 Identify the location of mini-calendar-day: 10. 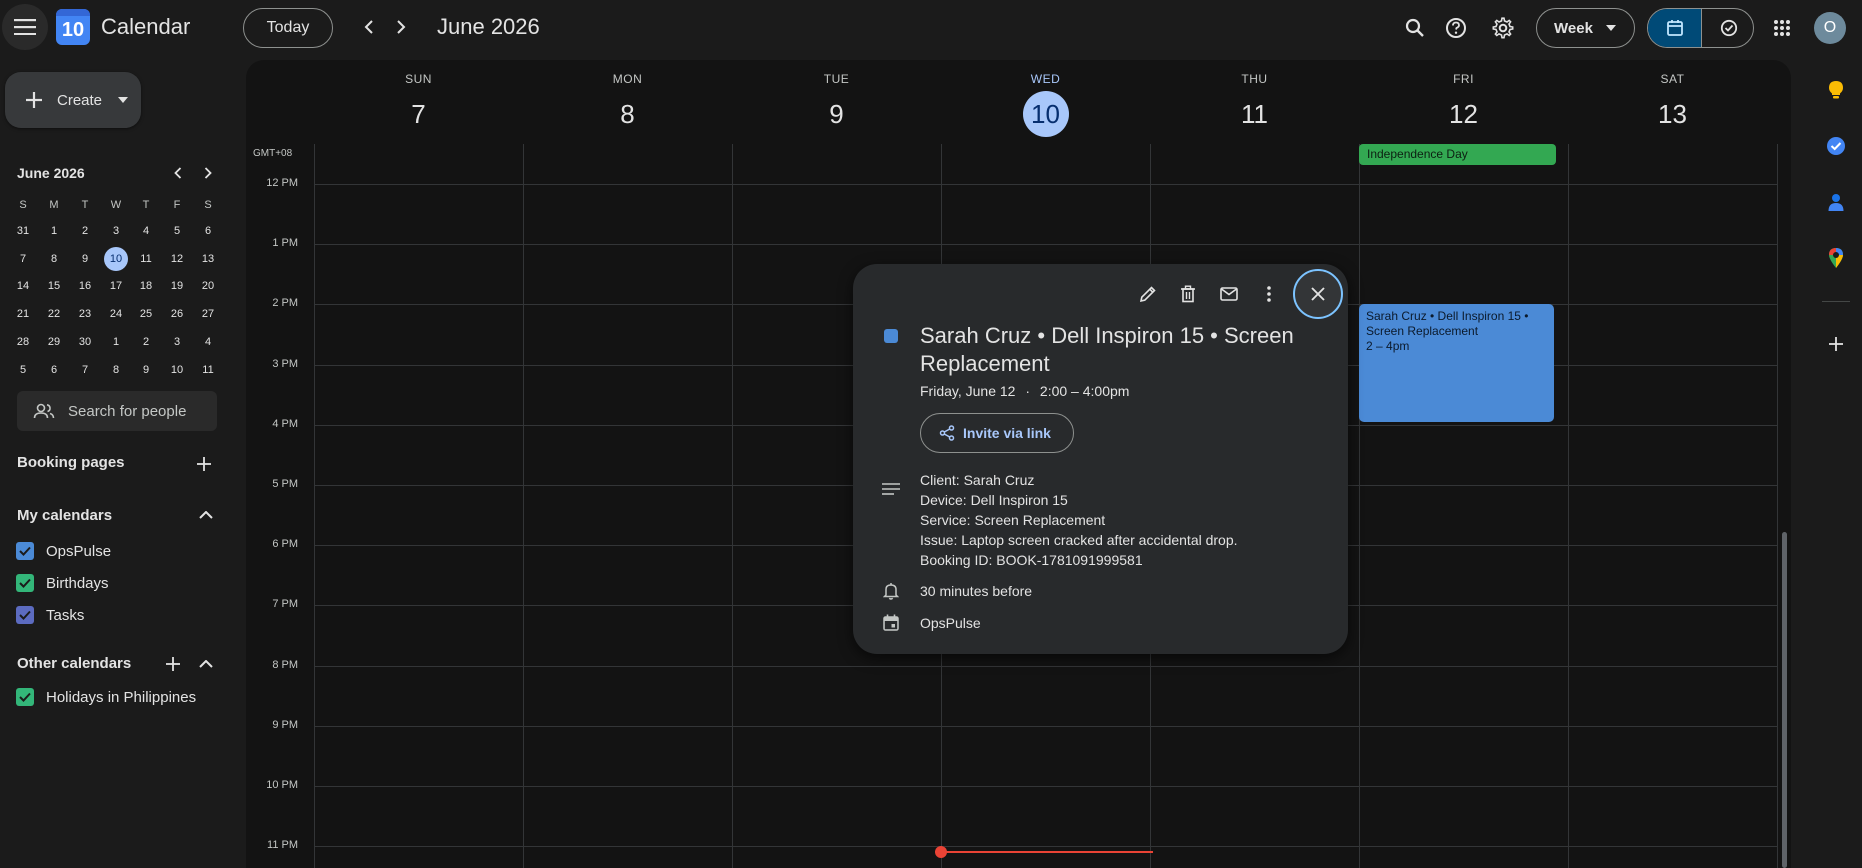
(177, 370).